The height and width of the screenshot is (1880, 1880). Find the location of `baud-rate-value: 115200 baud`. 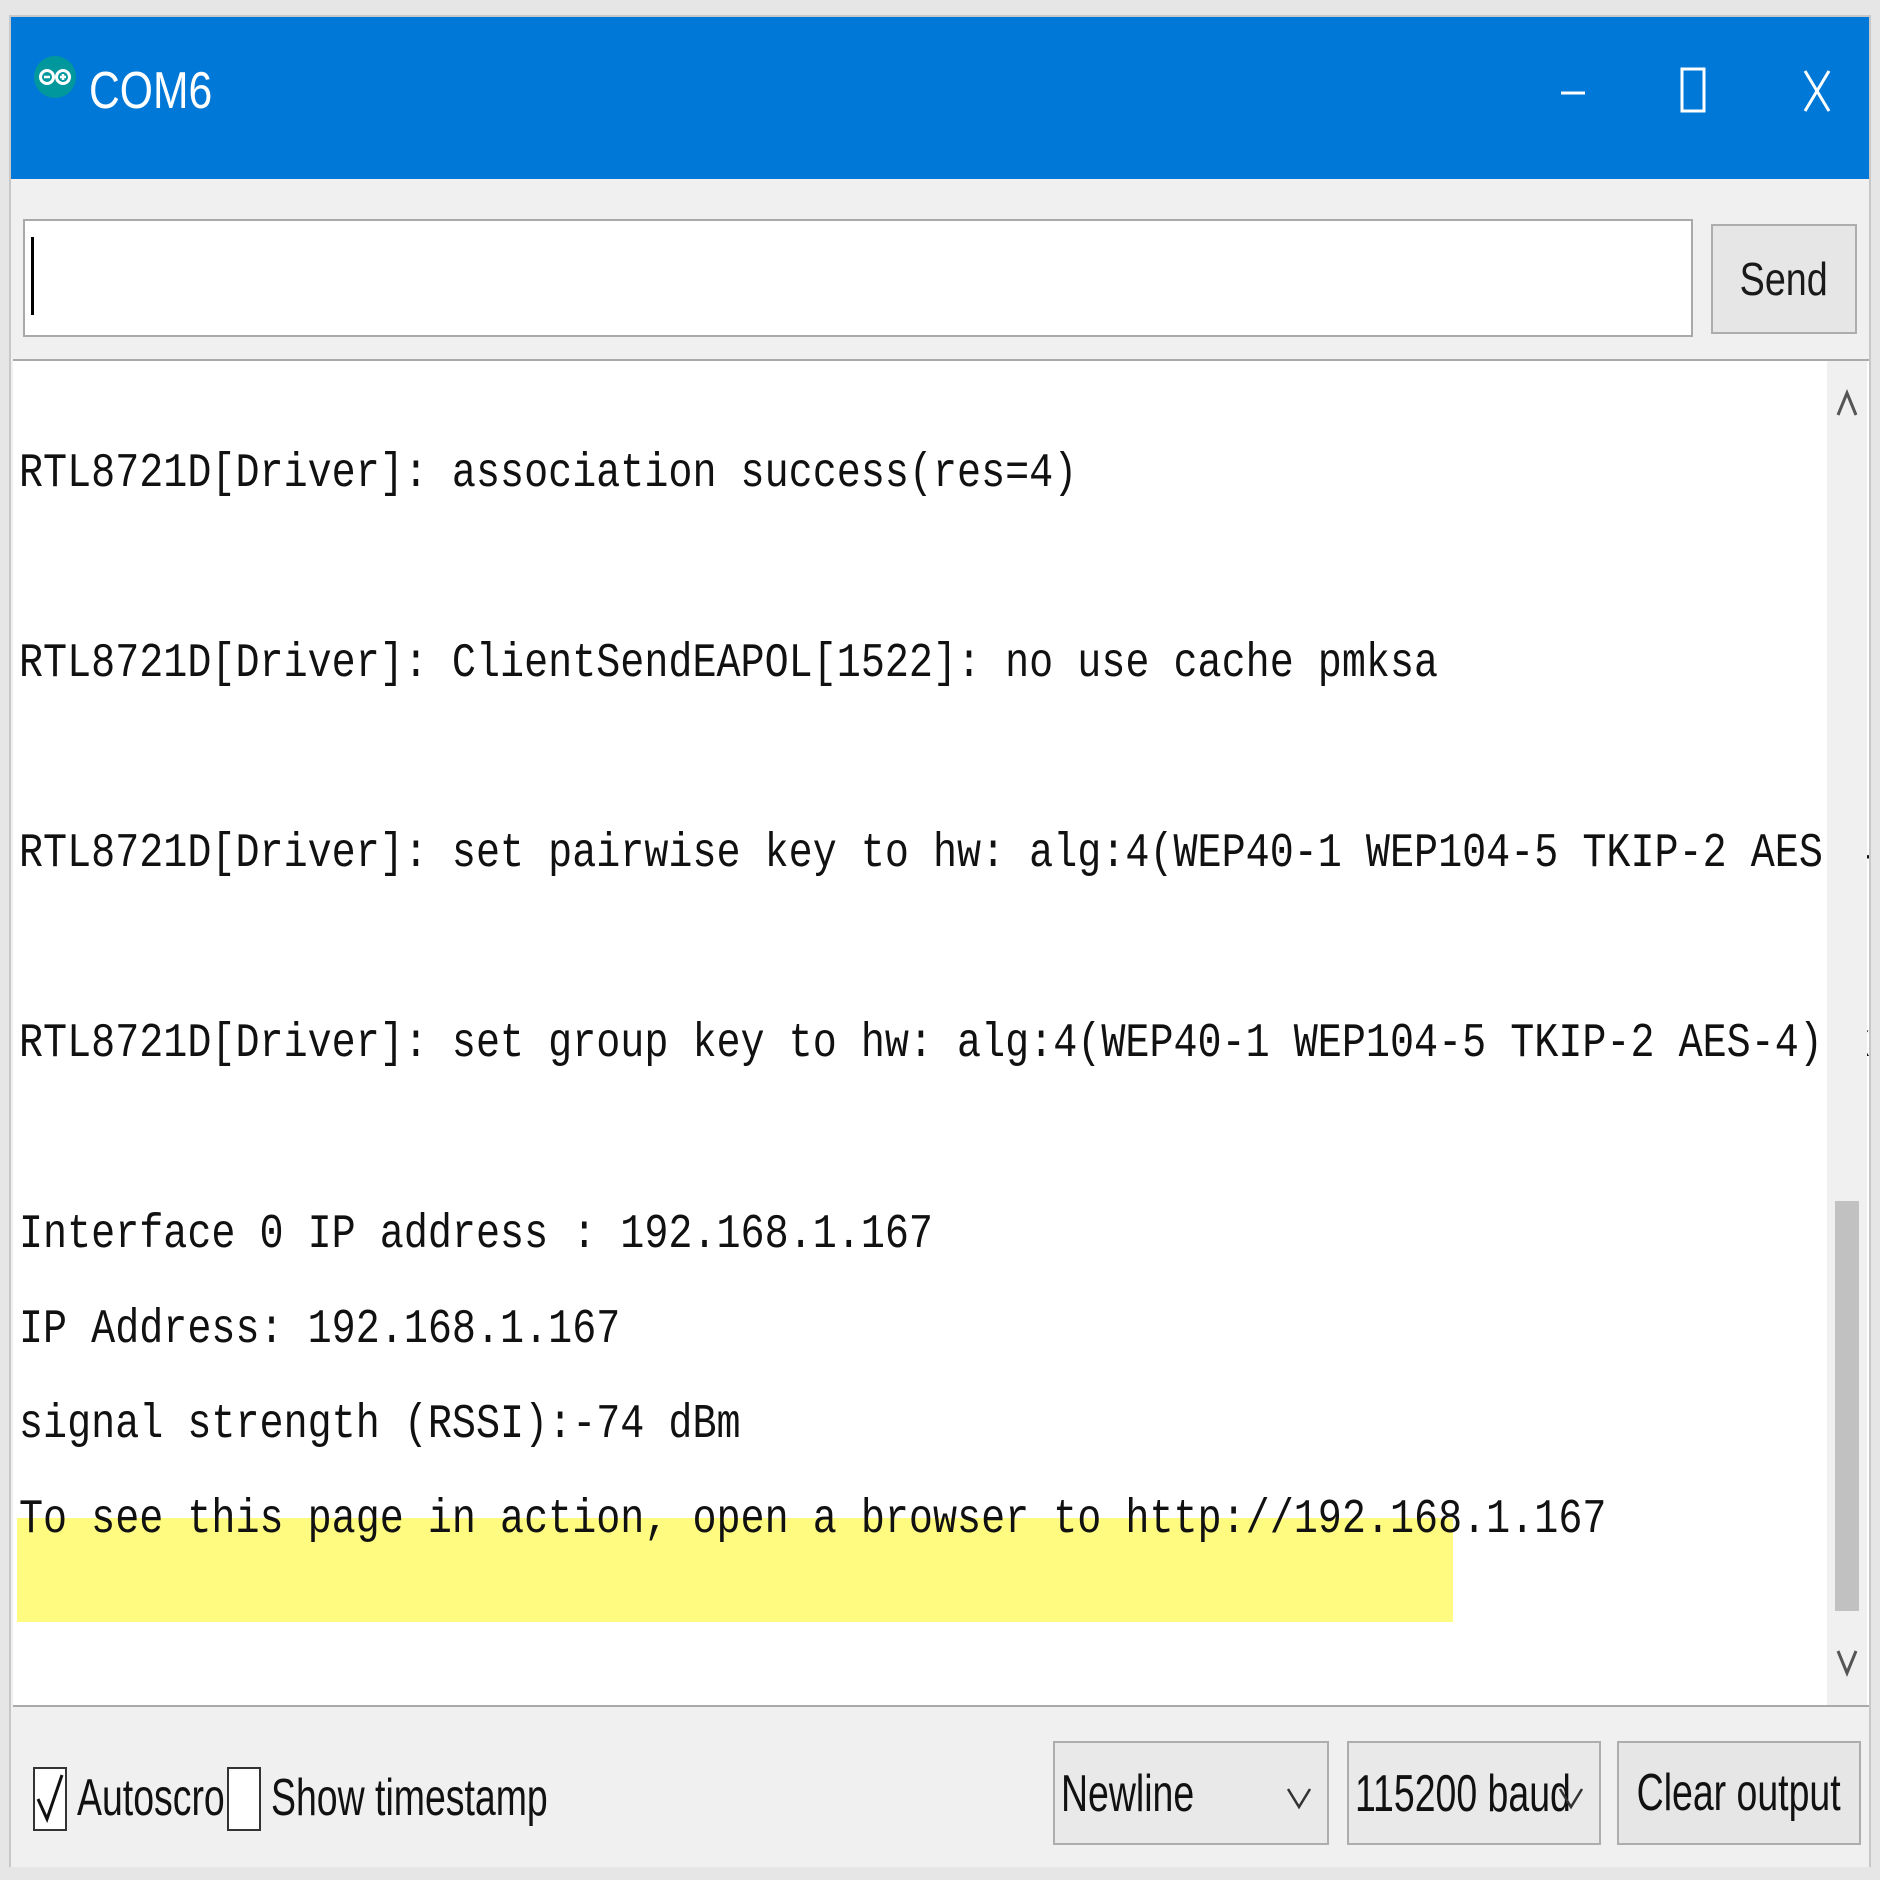

baud-rate-value: 115200 baud is located at coordinates (1463, 1794).